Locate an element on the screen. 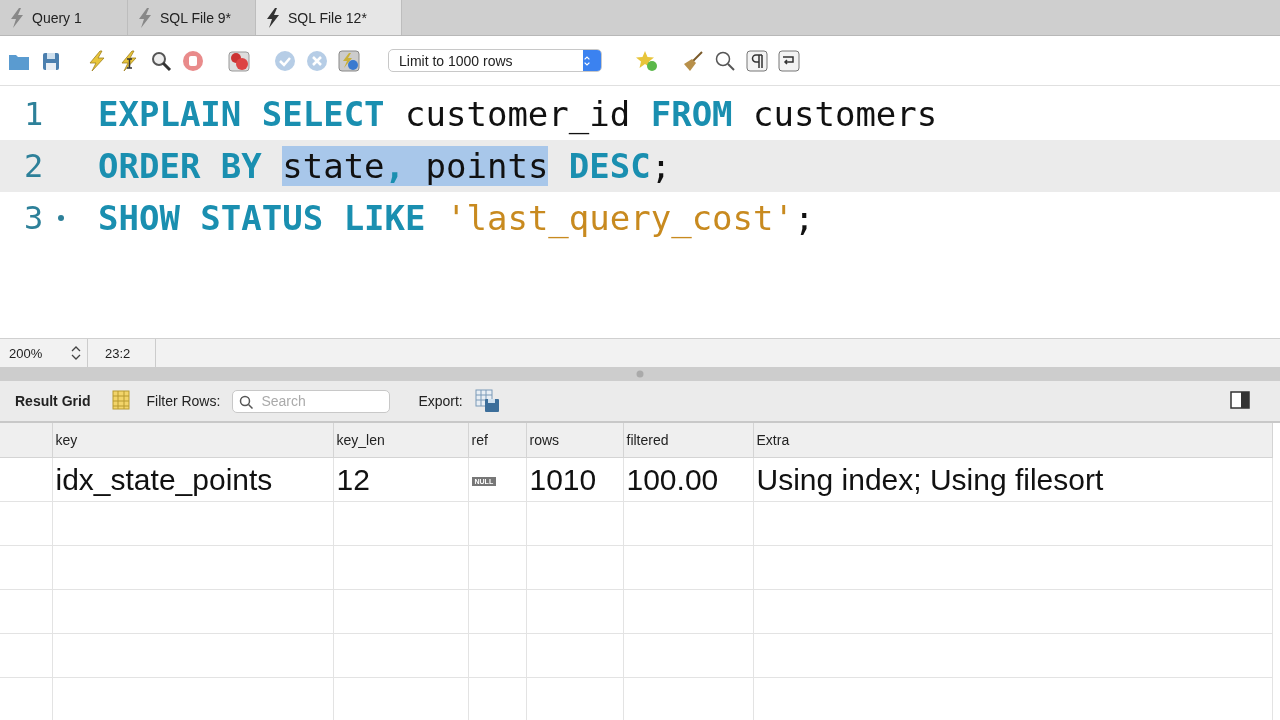 This screenshot has width=1280, height=720. export-table-icon is located at coordinates (487, 401).